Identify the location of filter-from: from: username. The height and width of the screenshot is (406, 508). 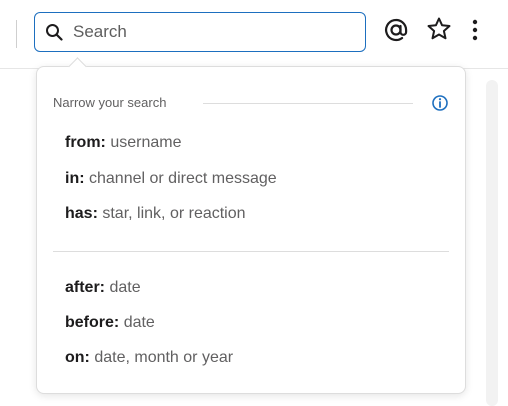
(123, 143).